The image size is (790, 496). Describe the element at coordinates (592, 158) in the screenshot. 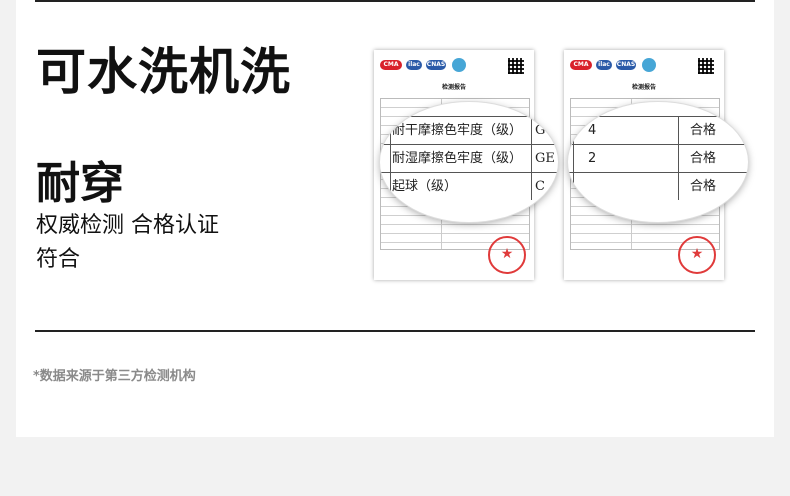

I see `row-value: 2` at that location.